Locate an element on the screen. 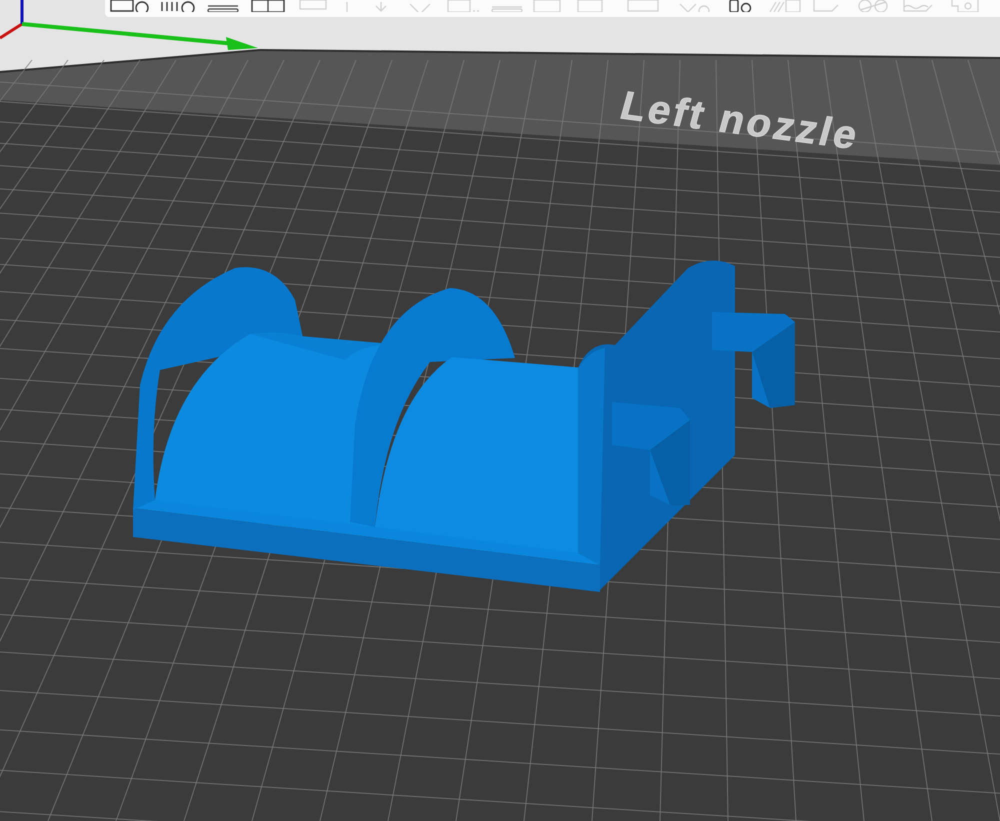 Image resolution: width=1000 pixels, height=821 pixels. phone-magnifier-icon is located at coordinates (741, 6).